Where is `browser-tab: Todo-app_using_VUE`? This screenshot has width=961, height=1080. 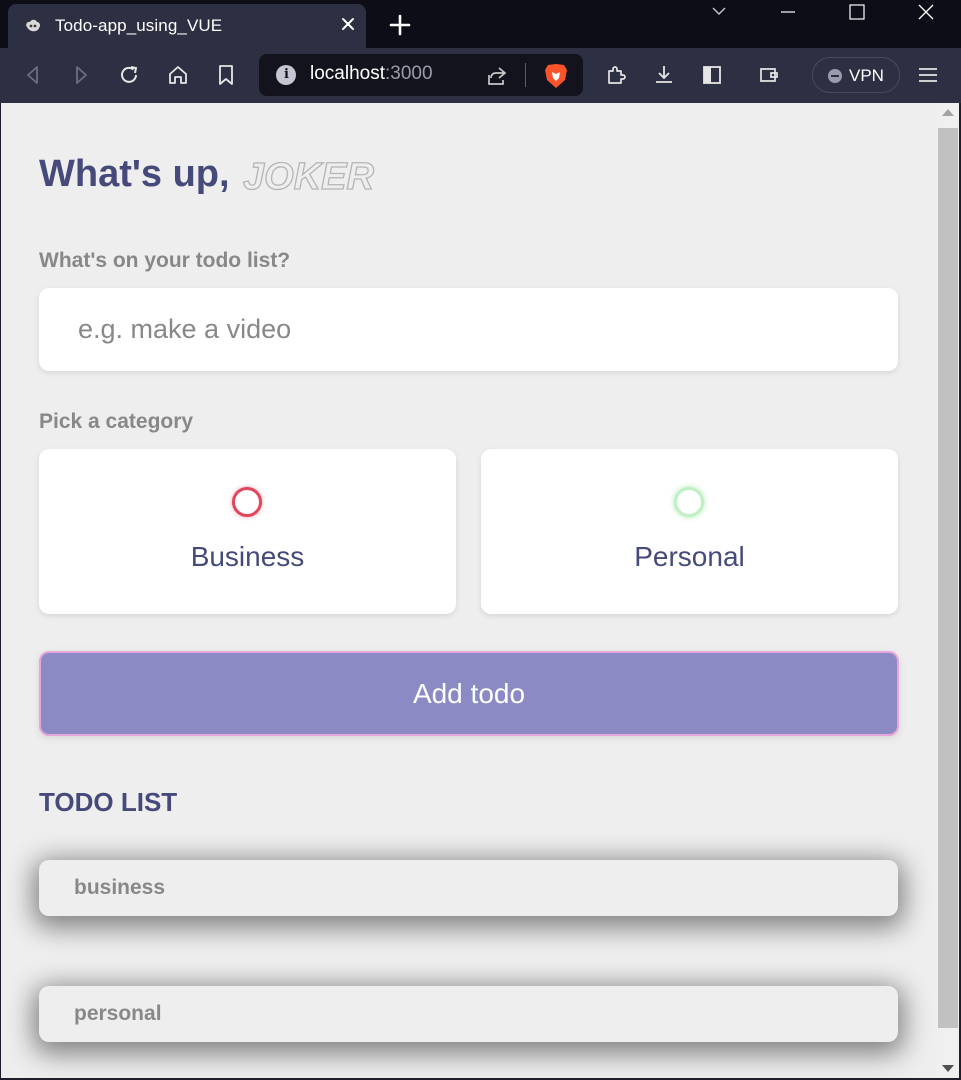 browser-tab: Todo-app_using_VUE is located at coordinates (187, 26).